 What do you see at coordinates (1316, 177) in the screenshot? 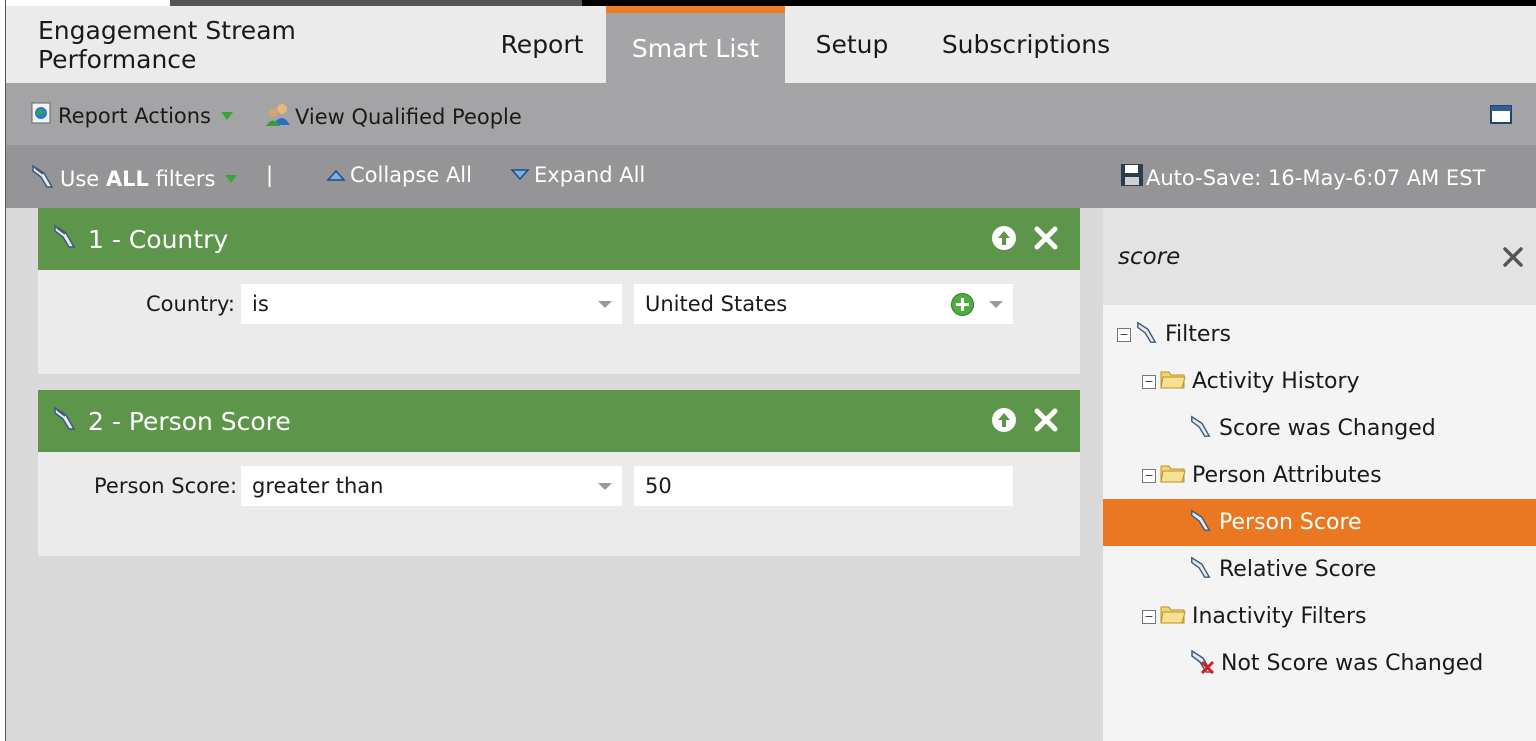
I see `auto-save-label: Auto-Save: 16-May-6:07 AM EST` at bounding box center [1316, 177].